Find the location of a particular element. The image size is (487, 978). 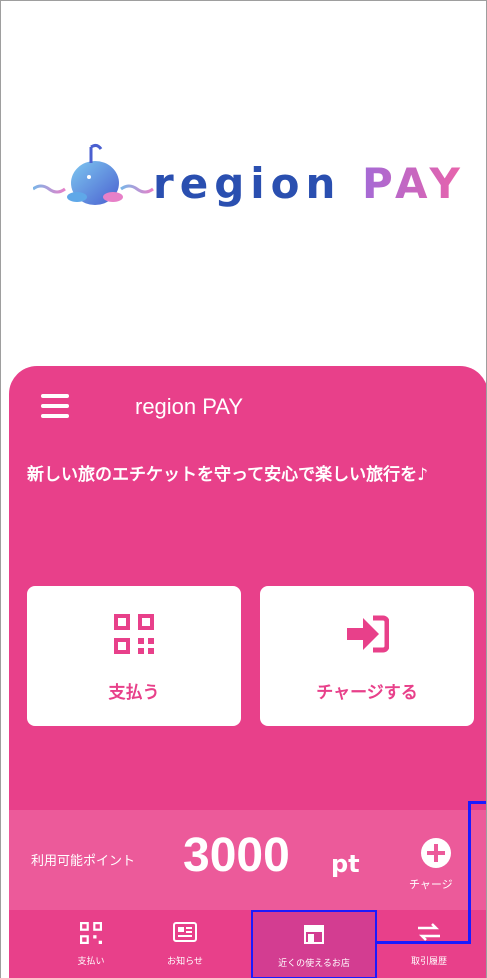

store-icon is located at coordinates (314, 934).